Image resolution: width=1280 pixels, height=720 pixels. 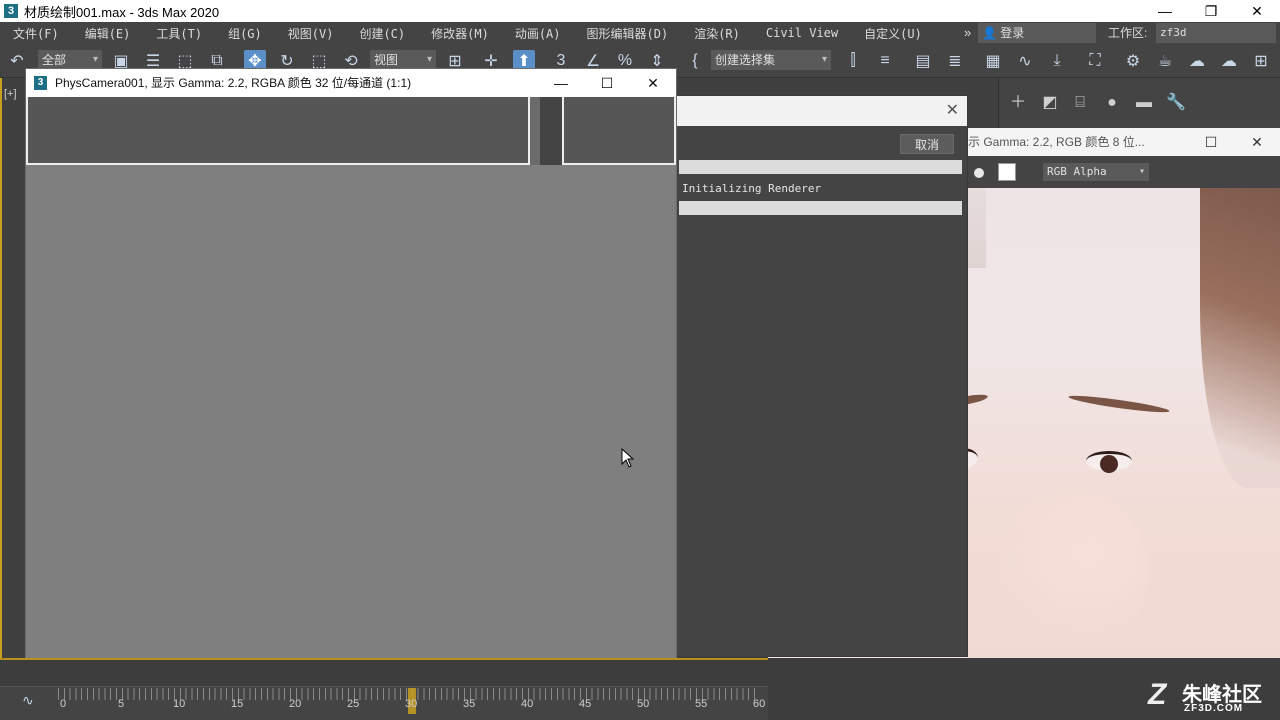 I want to click on minimize-button: —, so click(x=1165, y=11).